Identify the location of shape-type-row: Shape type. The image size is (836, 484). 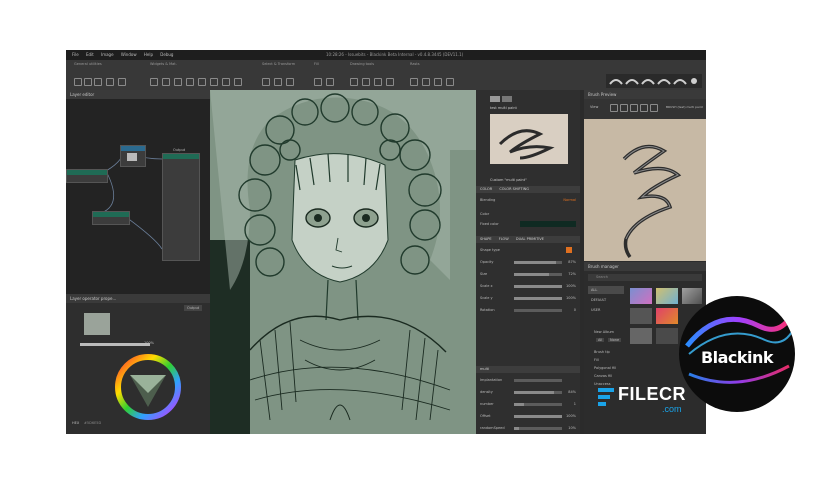
(528, 250).